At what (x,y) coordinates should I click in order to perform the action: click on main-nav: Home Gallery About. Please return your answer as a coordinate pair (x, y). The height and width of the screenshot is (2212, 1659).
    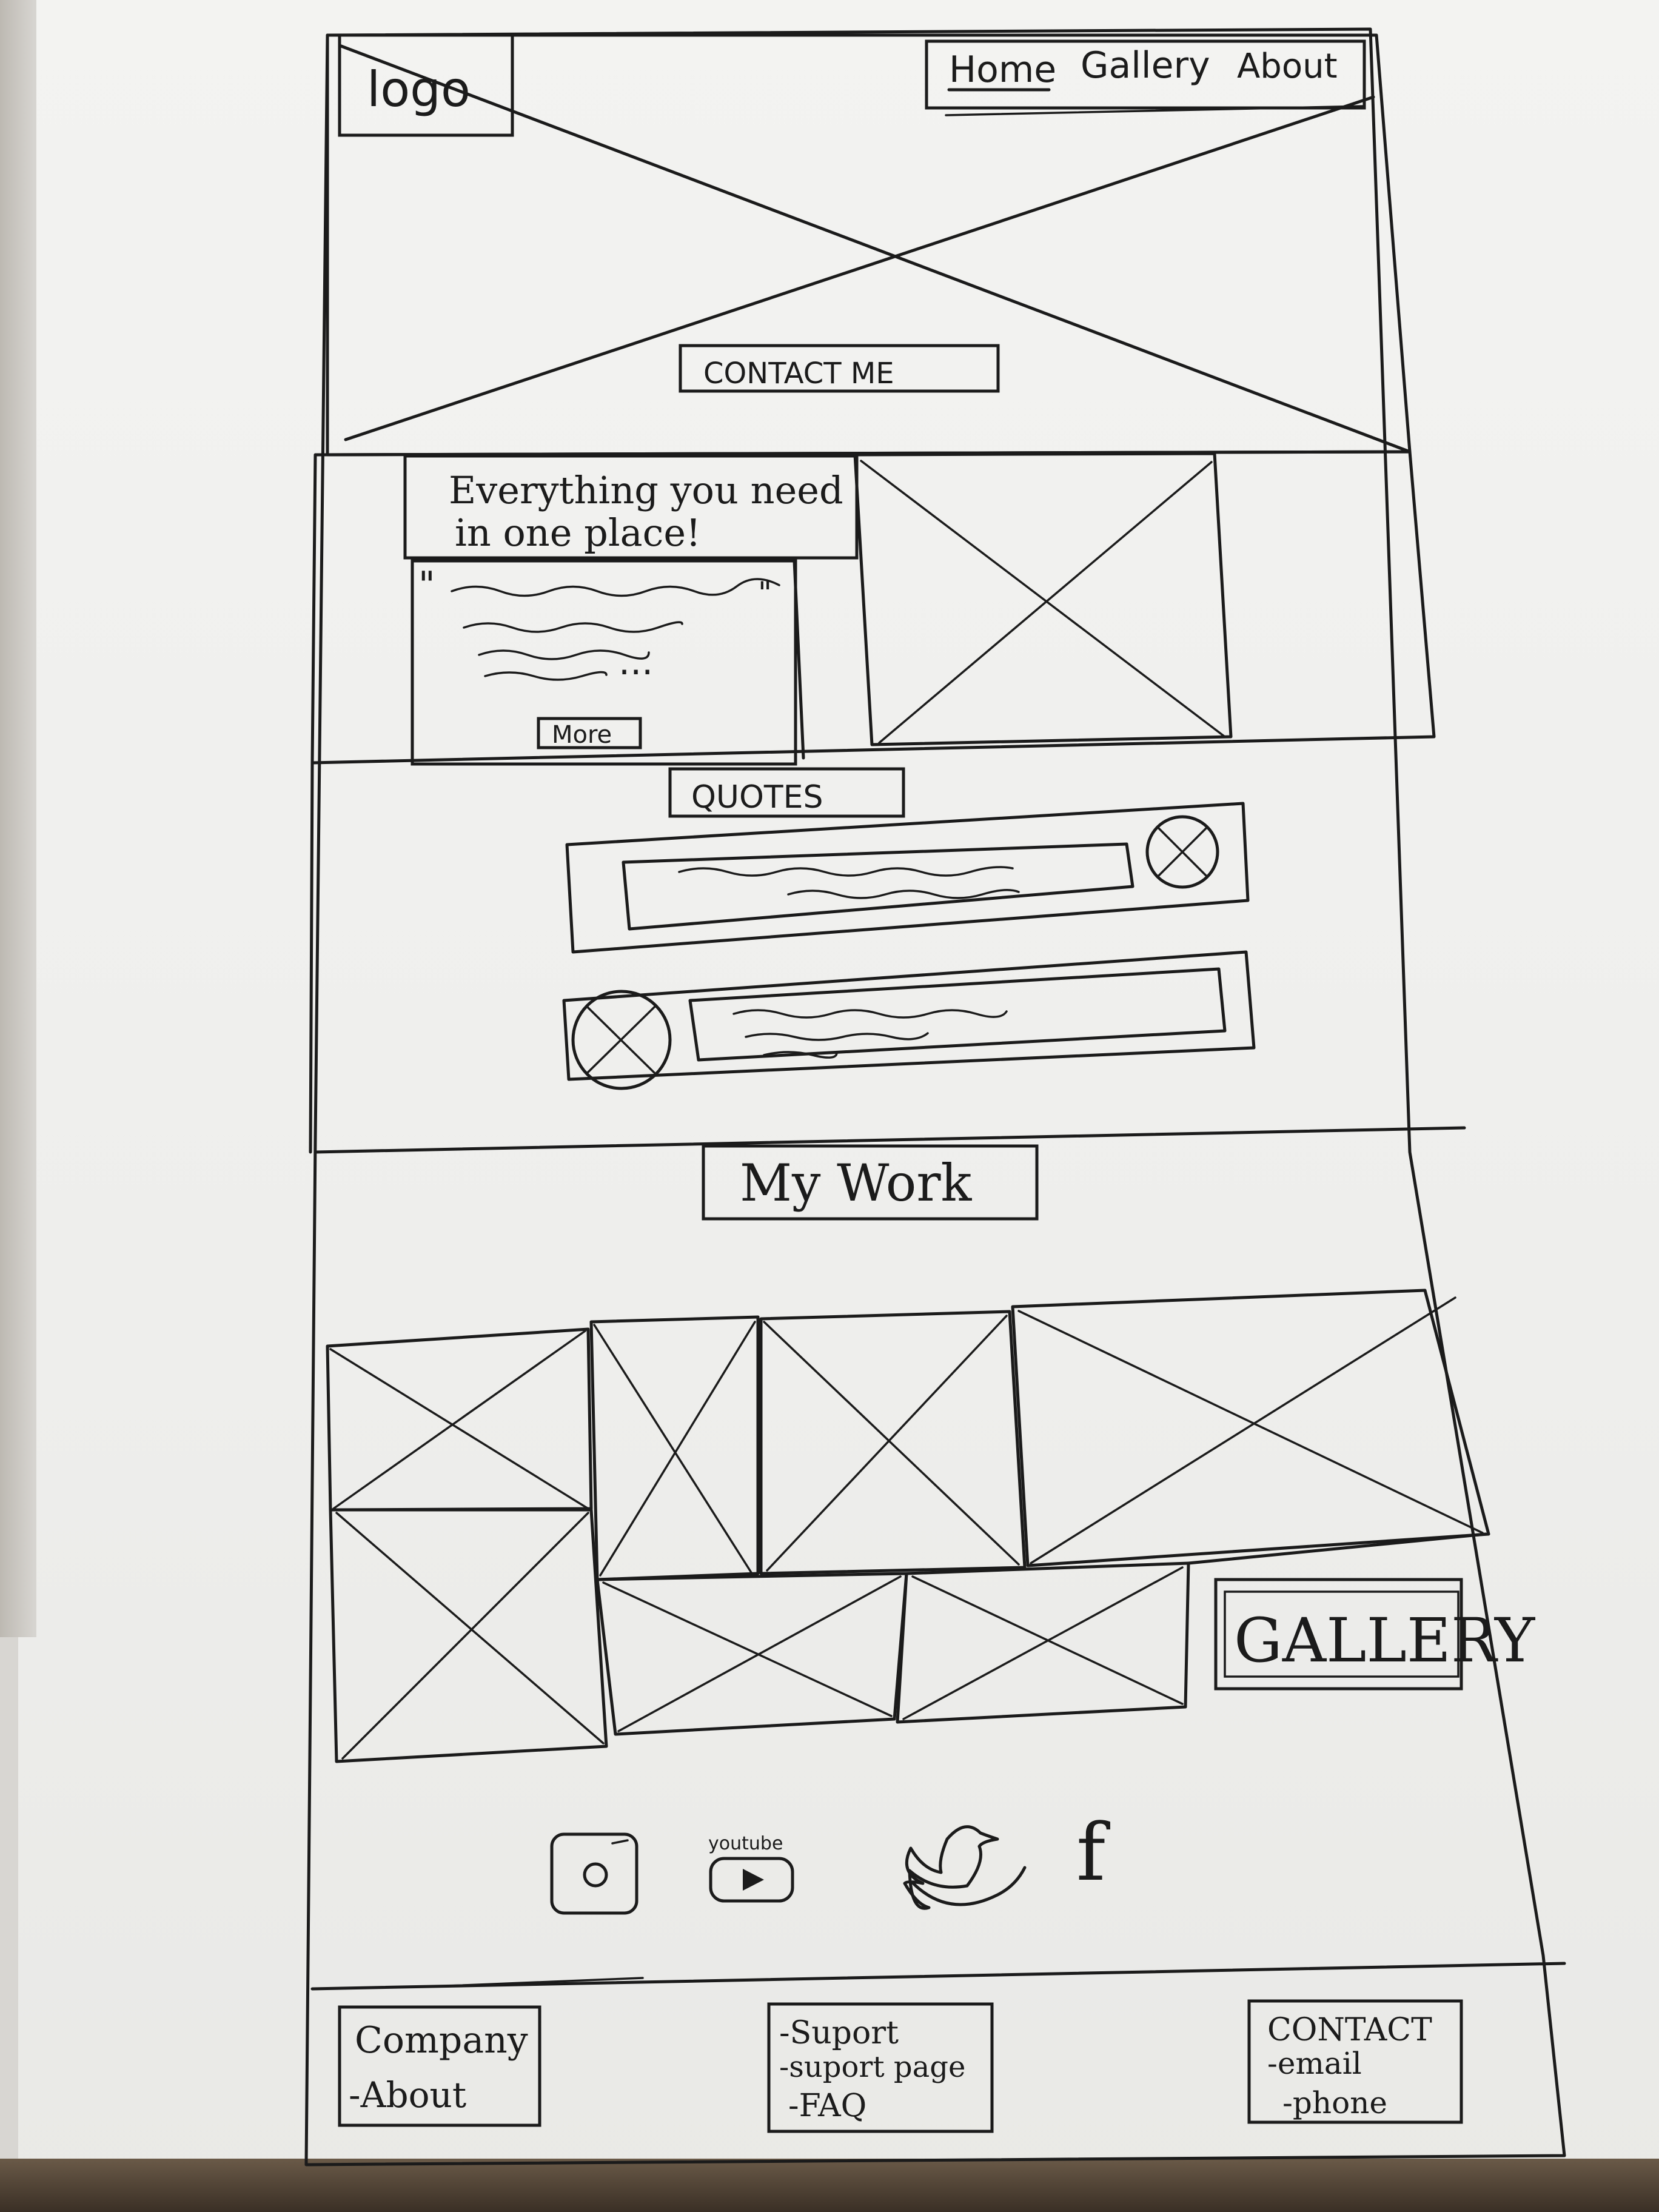
    Looking at the image, I should click on (1145, 77).